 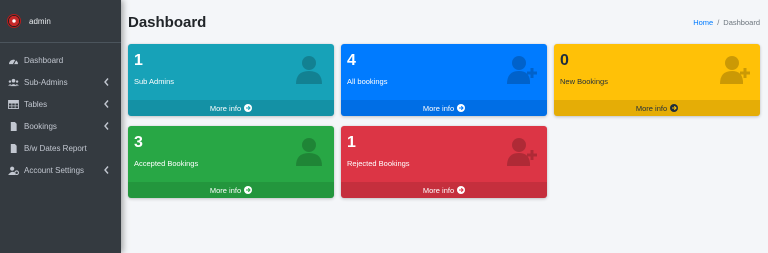 What do you see at coordinates (167, 22) in the screenshot?
I see `page-title: Dashboard` at bounding box center [167, 22].